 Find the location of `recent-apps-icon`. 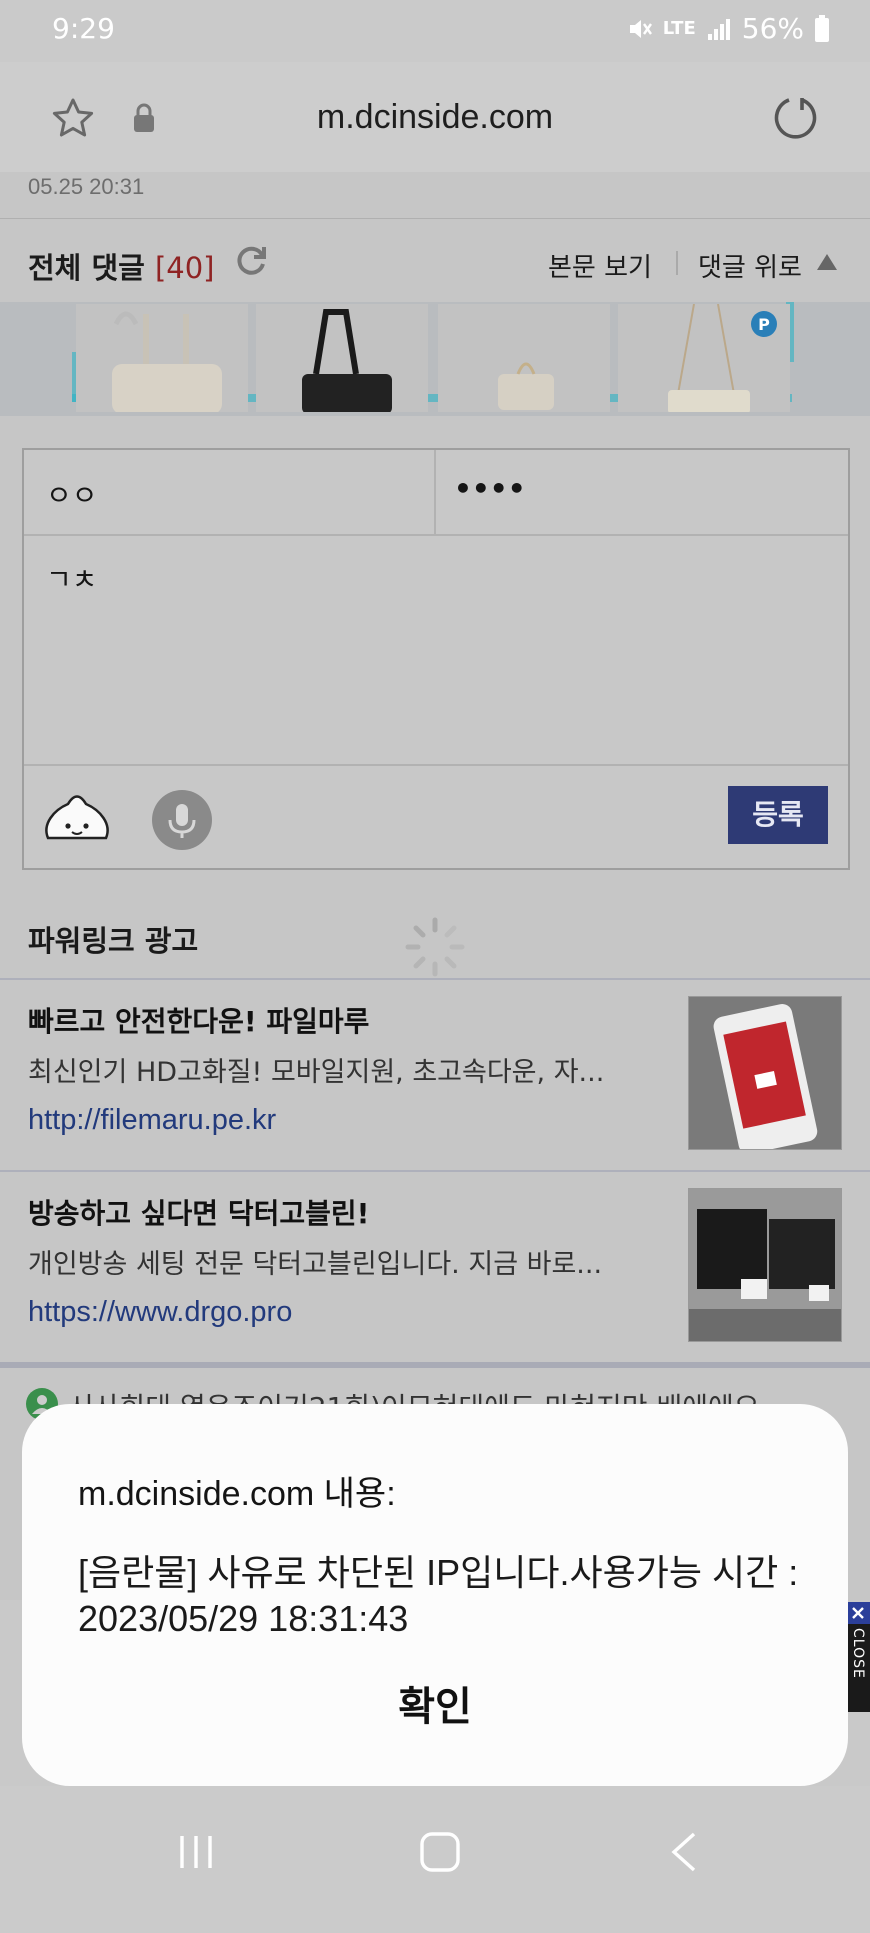

recent-apps-icon is located at coordinates (196, 1852).